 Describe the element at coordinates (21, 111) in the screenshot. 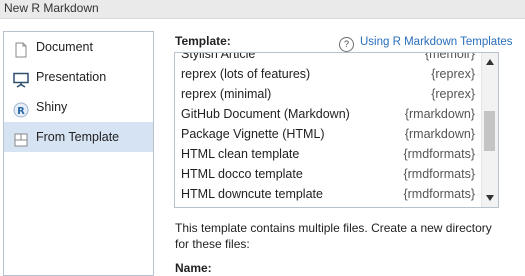

I see `svg-text: R` at that location.